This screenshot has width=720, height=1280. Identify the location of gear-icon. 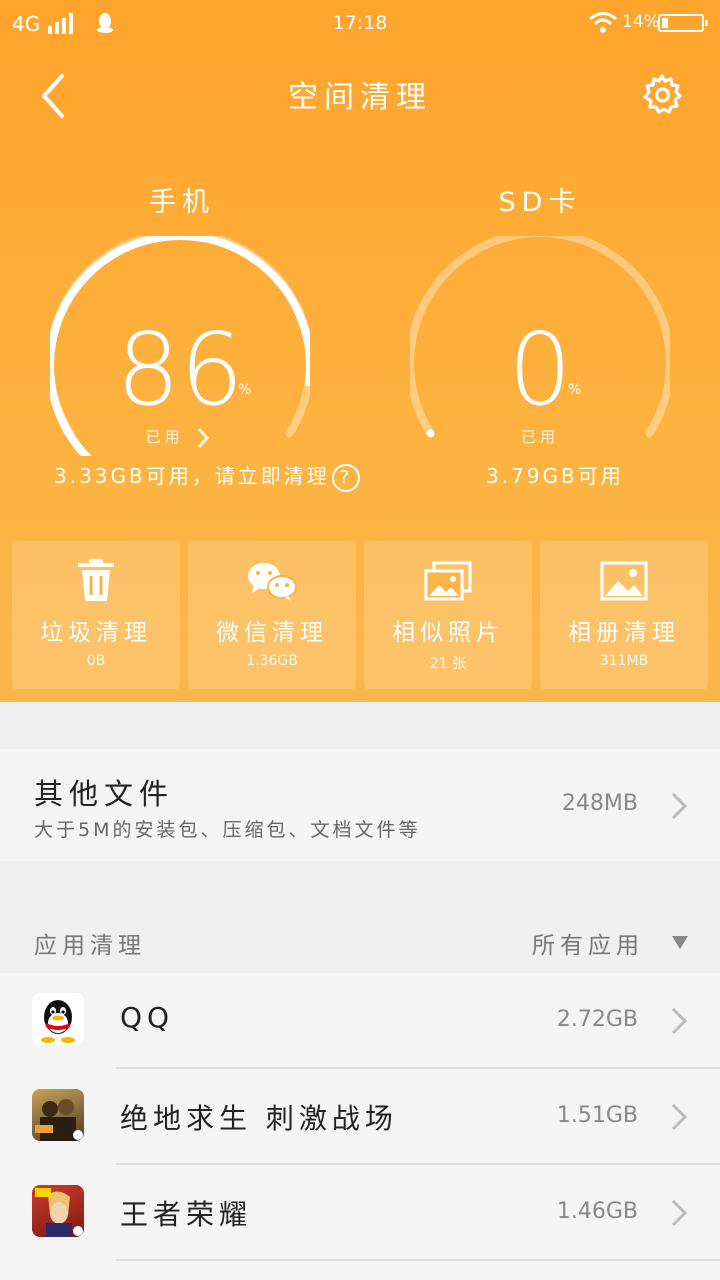
(662, 94).